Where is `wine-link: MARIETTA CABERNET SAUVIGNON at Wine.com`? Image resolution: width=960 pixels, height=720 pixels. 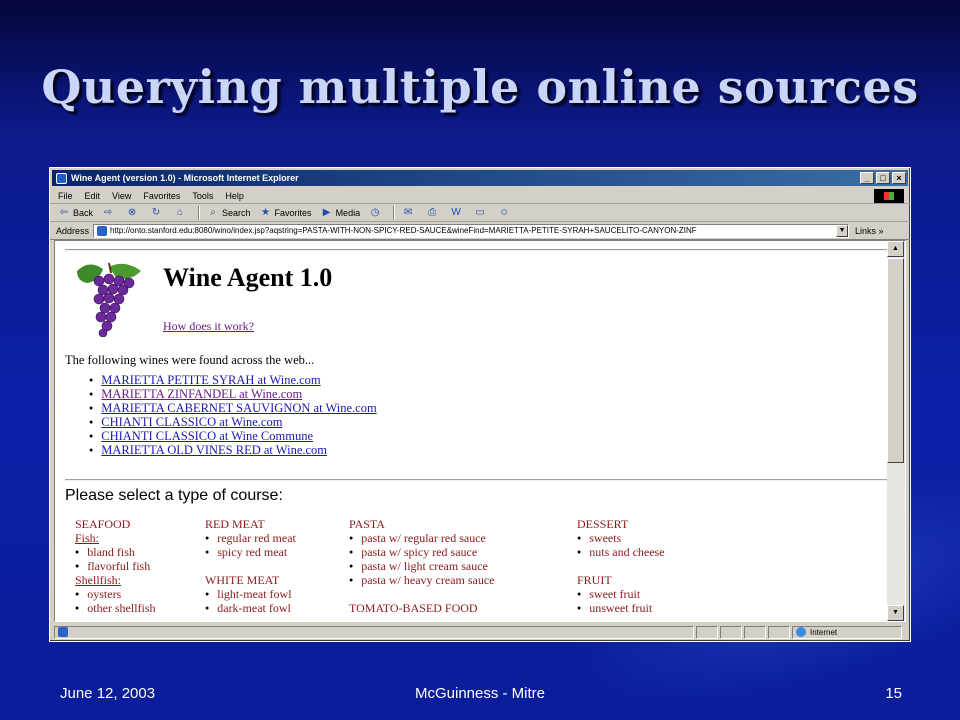 wine-link: MARIETTA CABERNET SAUVIGNON at Wine.com is located at coordinates (238, 408).